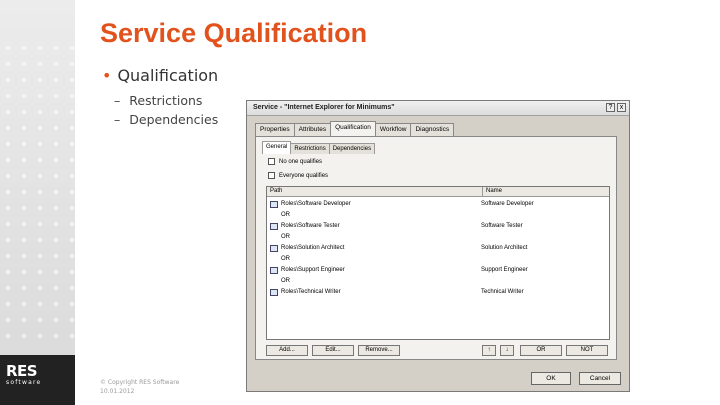  I want to click on everyone-qualifies-checkbox: Everyone qualifies, so click(298, 175).